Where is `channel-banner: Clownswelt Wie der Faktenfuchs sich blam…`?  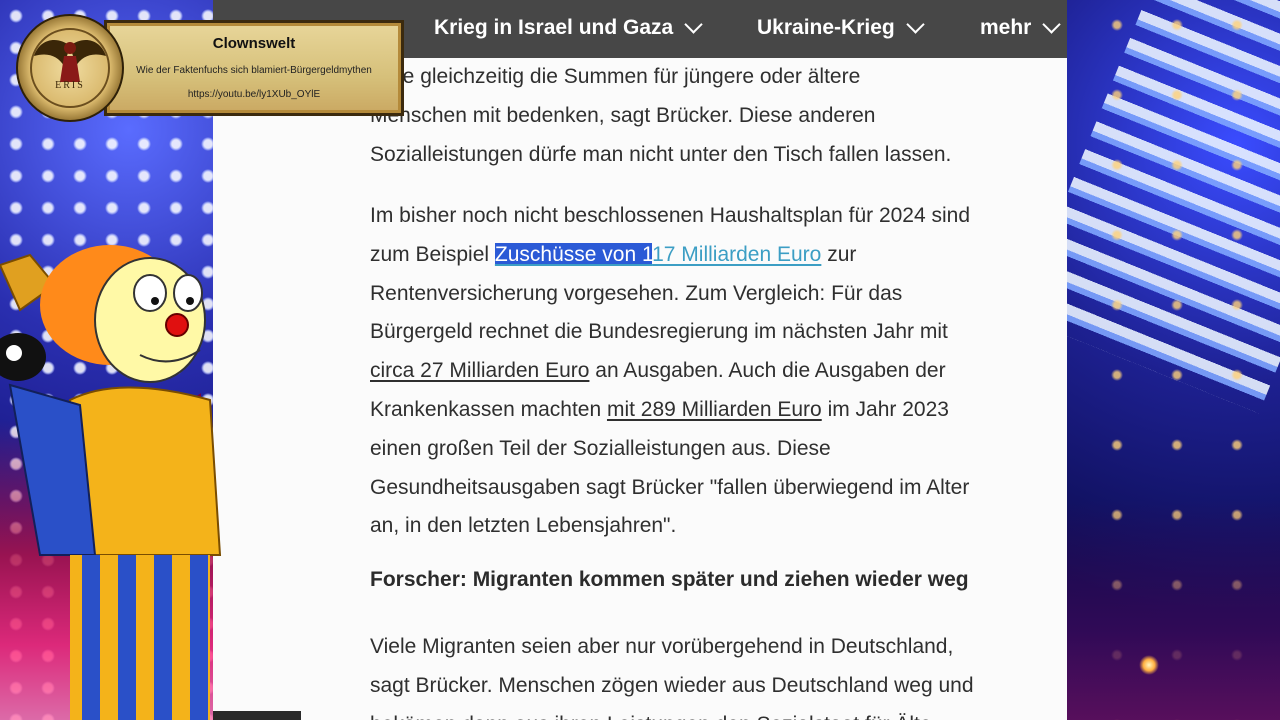 channel-banner: Clownswelt Wie der Faktenfuchs sich blam… is located at coordinates (210, 68).